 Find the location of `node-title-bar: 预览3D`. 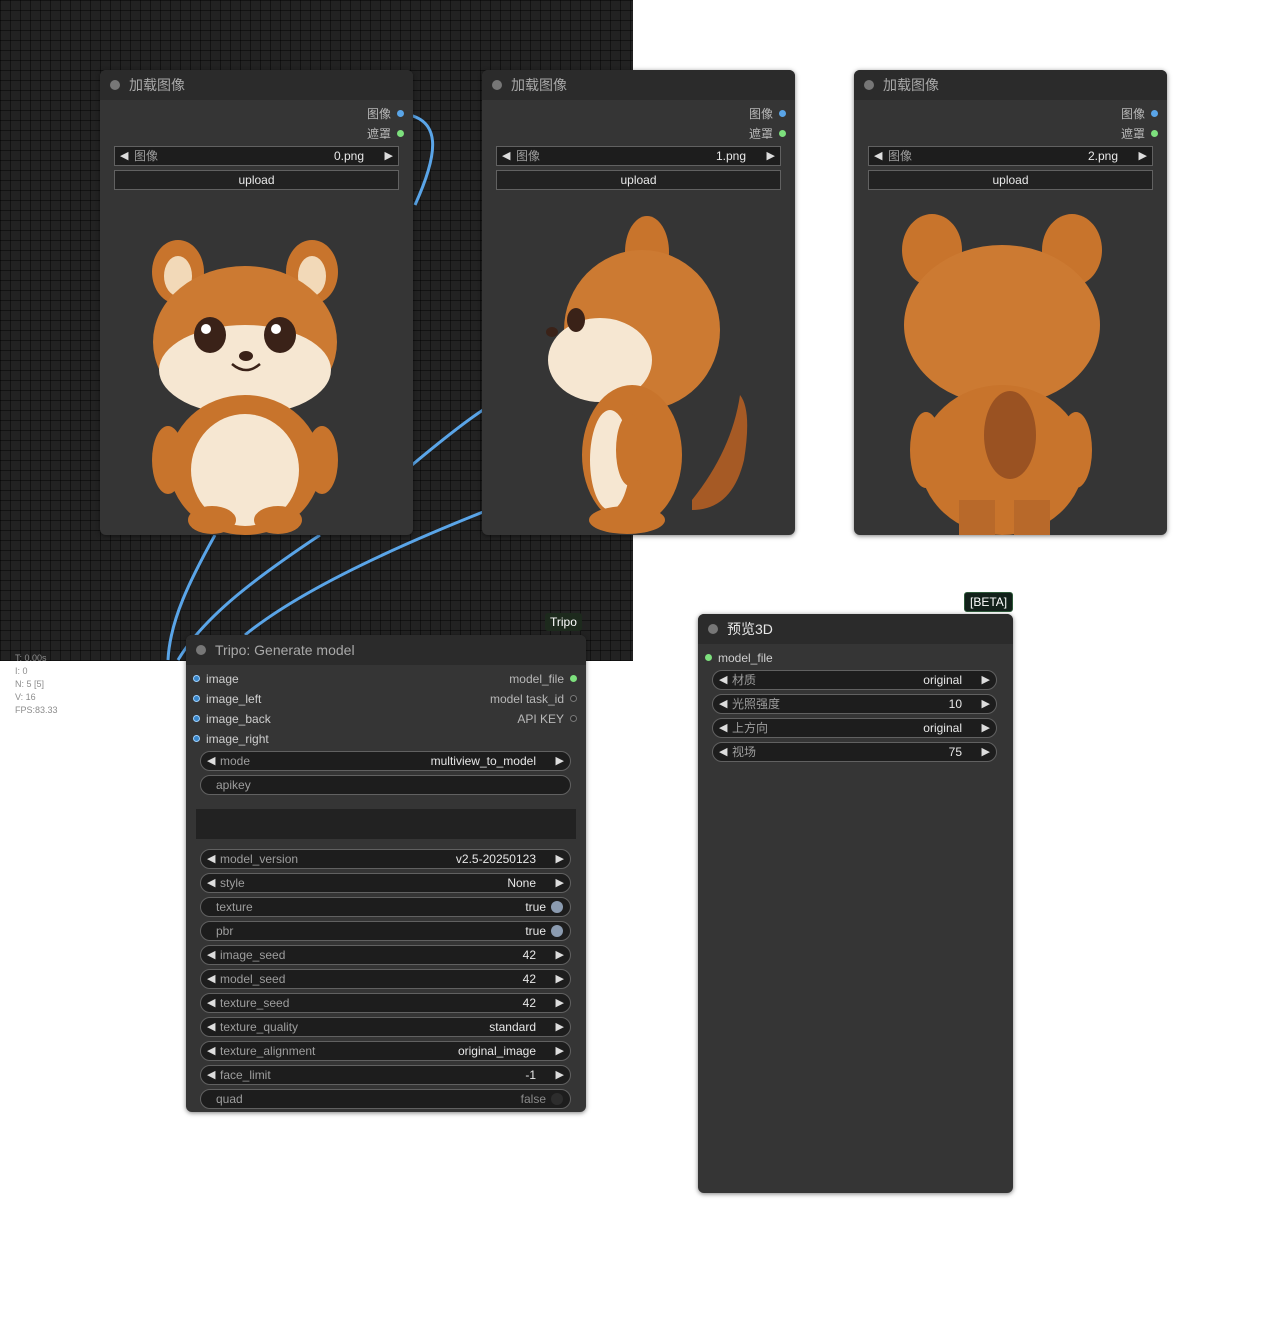

node-title-bar: 预览3D is located at coordinates (855, 629).